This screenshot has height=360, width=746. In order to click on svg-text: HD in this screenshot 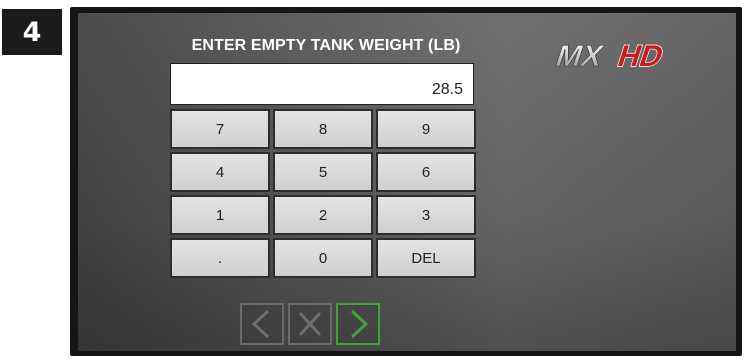, I will do `click(641, 56)`.